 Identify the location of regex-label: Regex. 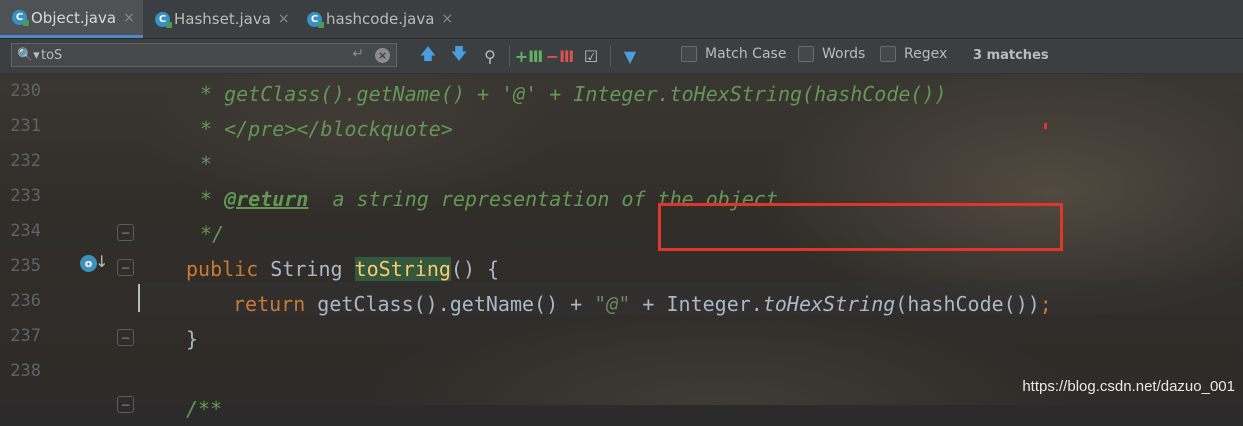
(926, 54).